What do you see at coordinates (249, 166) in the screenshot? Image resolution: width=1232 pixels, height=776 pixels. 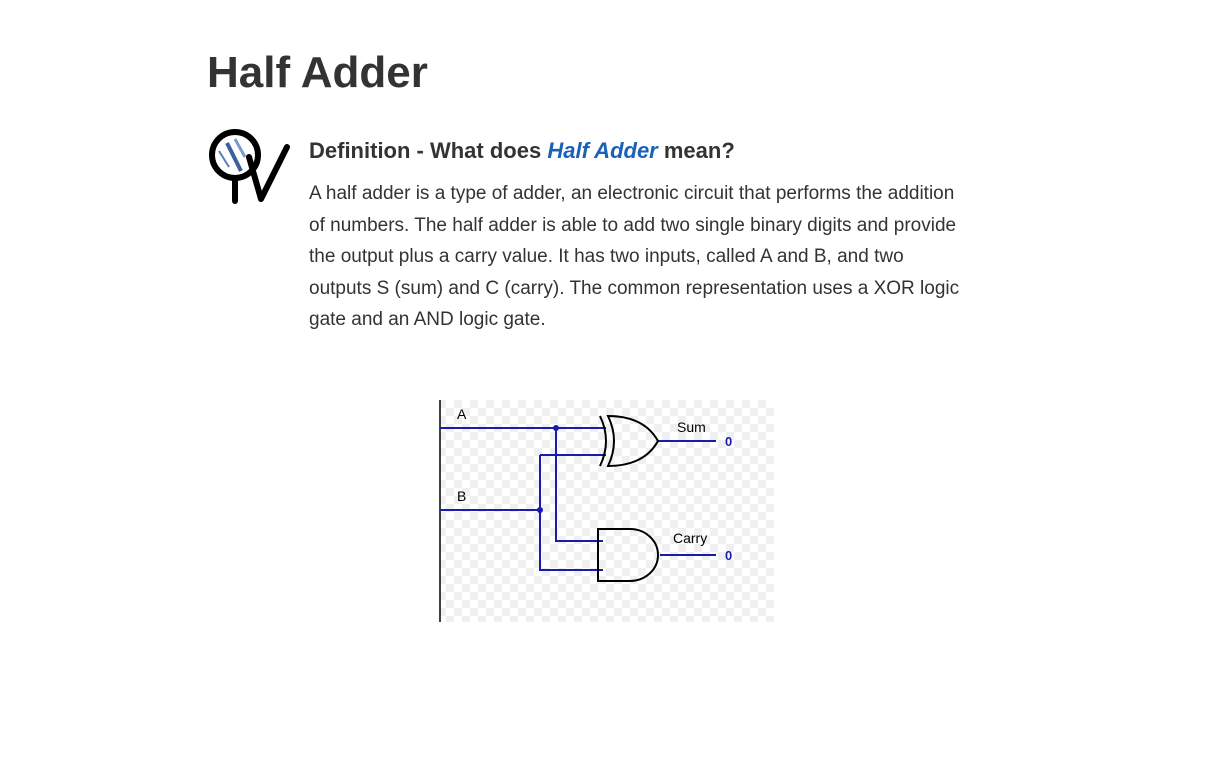 I see `magnifier-logo-icon` at bounding box center [249, 166].